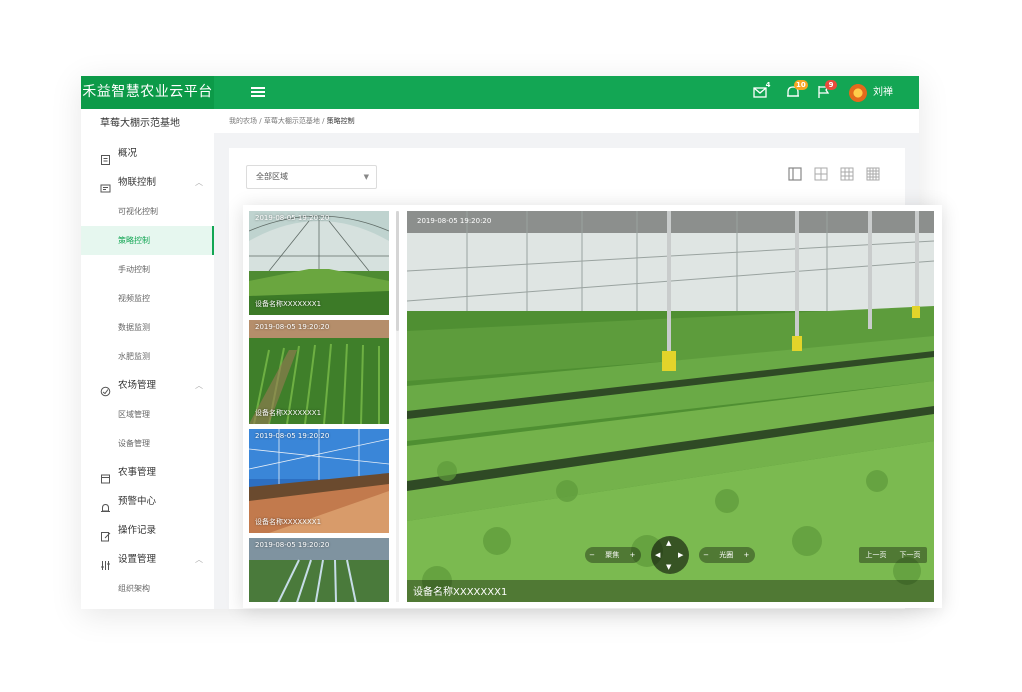 This screenshot has height=692, width=1022. What do you see at coordinates (311, 177) in the screenshot?
I see `region-select: 全部区域 ▼` at bounding box center [311, 177].